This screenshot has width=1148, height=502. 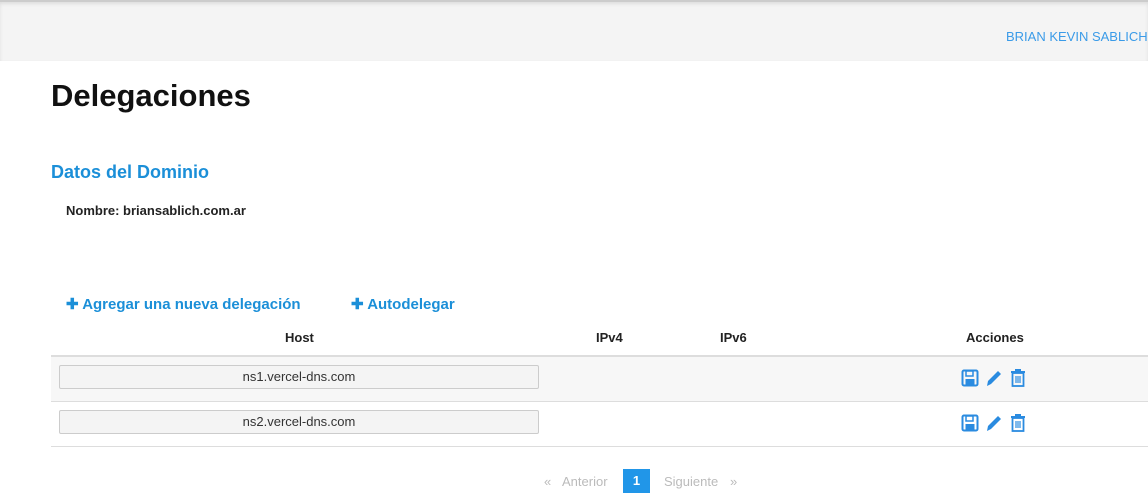 What do you see at coordinates (599, 379) in the screenshot?
I see `table-row: ns1.vercel-dns.com` at bounding box center [599, 379].